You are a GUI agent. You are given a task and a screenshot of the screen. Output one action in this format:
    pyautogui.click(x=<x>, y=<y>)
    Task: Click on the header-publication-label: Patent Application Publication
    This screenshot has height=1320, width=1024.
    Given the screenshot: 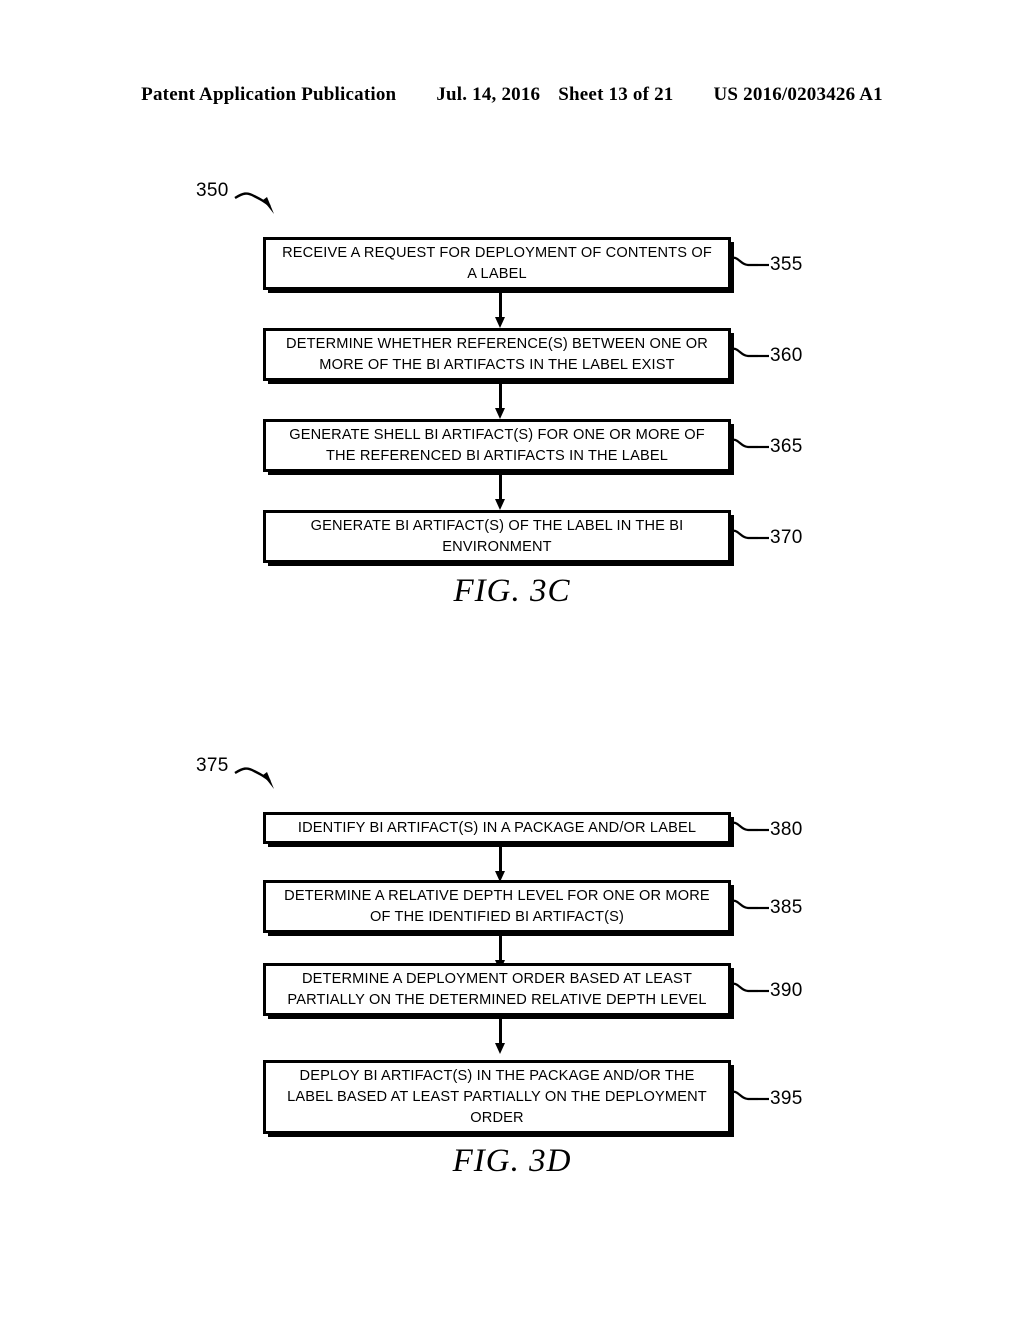 What is the action you would take?
    pyautogui.click(x=269, y=94)
    